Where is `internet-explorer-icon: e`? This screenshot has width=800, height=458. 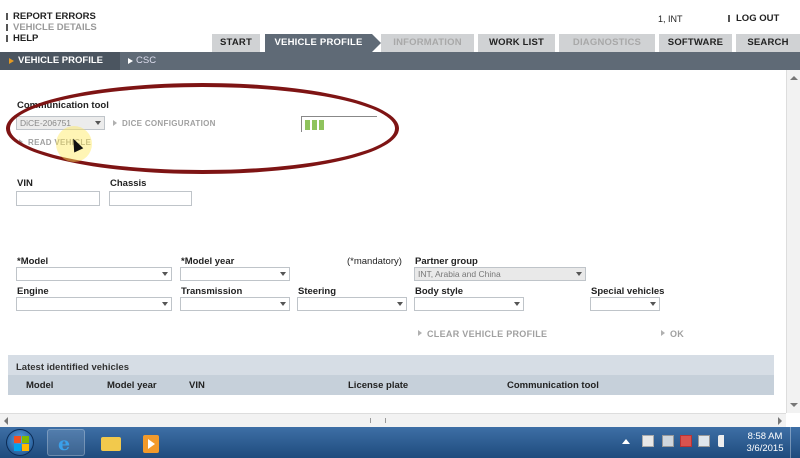 internet-explorer-icon: e is located at coordinates (64, 444).